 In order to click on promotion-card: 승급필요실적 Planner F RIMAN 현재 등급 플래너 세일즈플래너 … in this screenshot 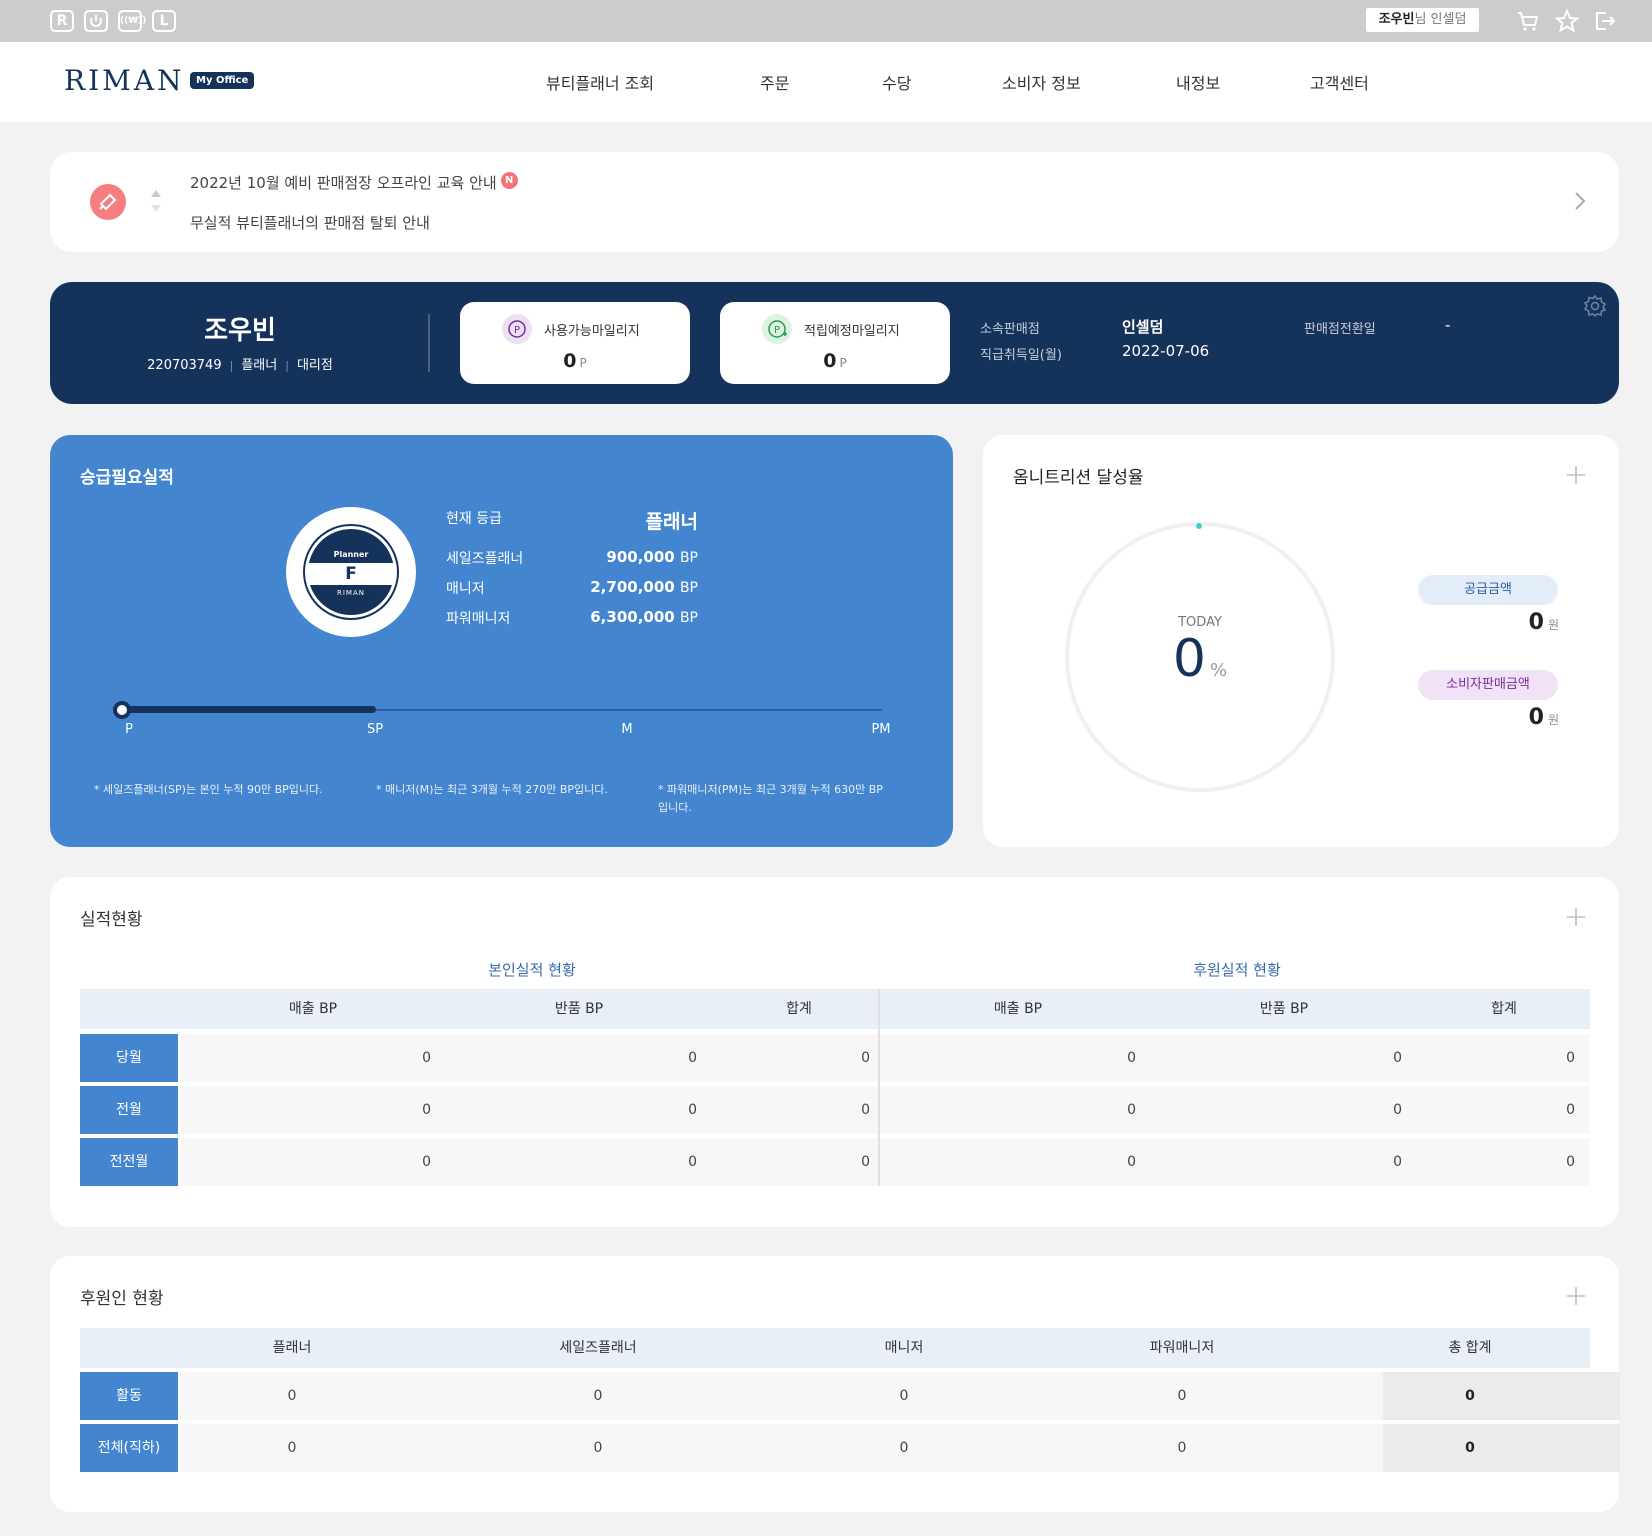, I will do `click(501, 641)`.